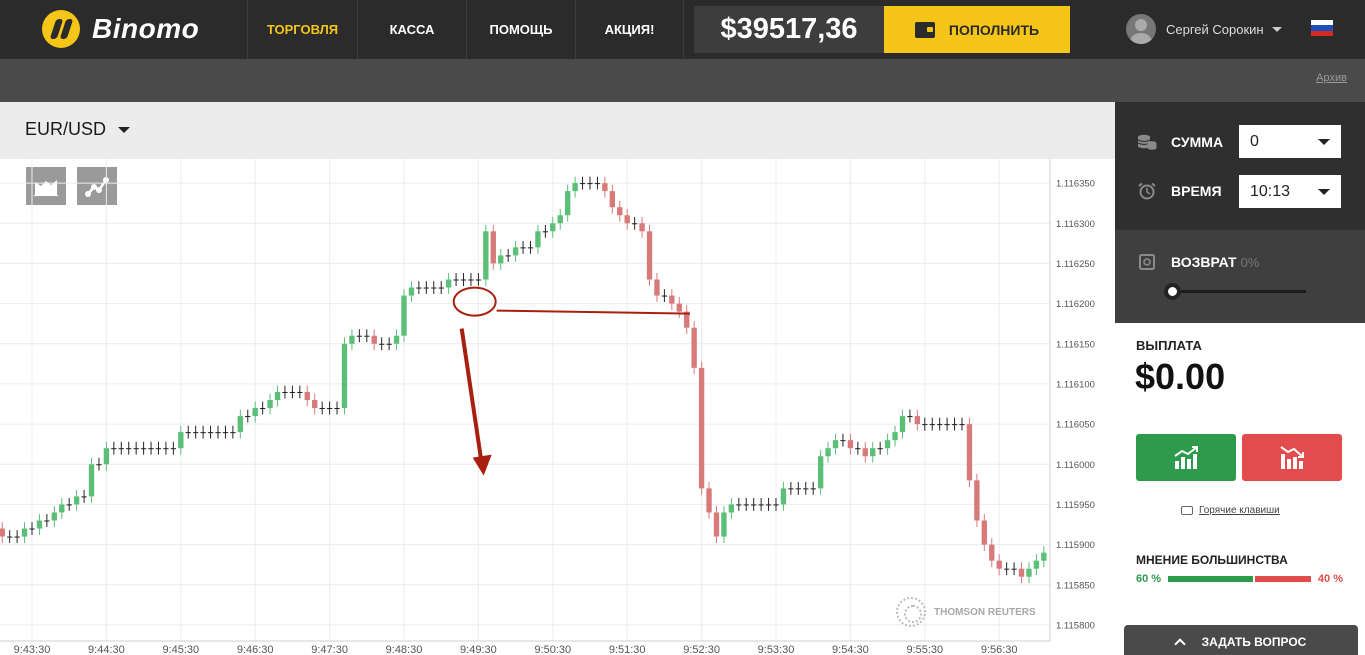 This screenshot has height=655, width=1365. Describe the element at coordinates (994, 29) in the screenshot. I see `deposit-label: ПОПОЛНИТЬ` at that location.